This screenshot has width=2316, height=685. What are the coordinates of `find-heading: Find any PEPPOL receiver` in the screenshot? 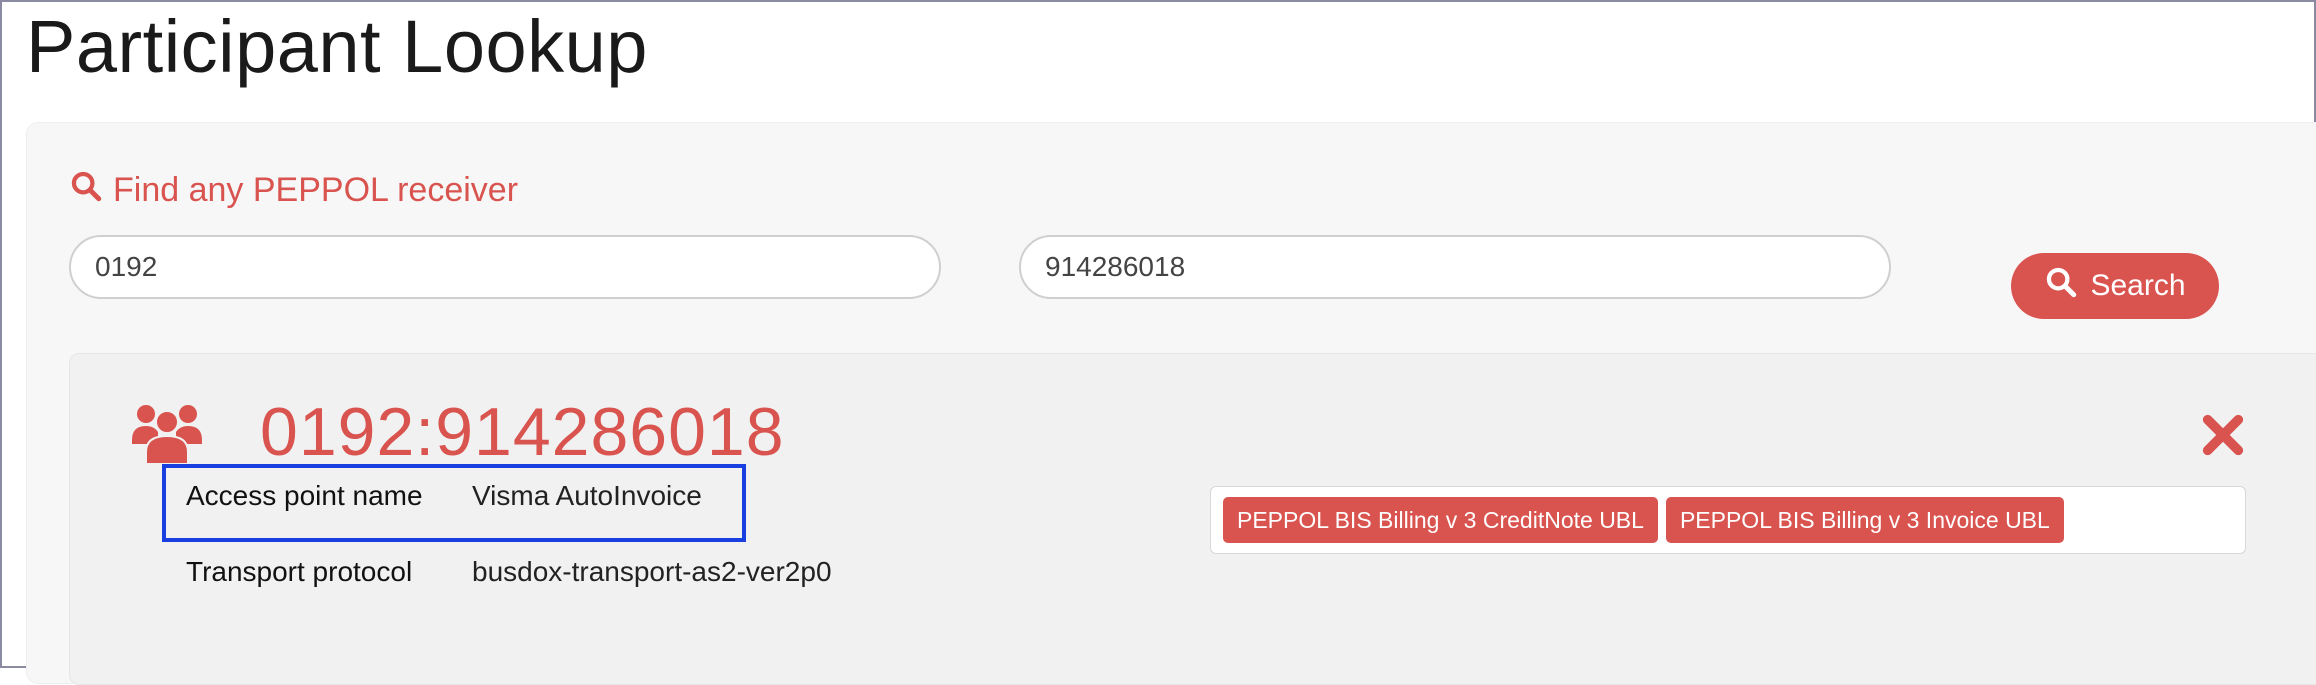 It's located at (293, 190).